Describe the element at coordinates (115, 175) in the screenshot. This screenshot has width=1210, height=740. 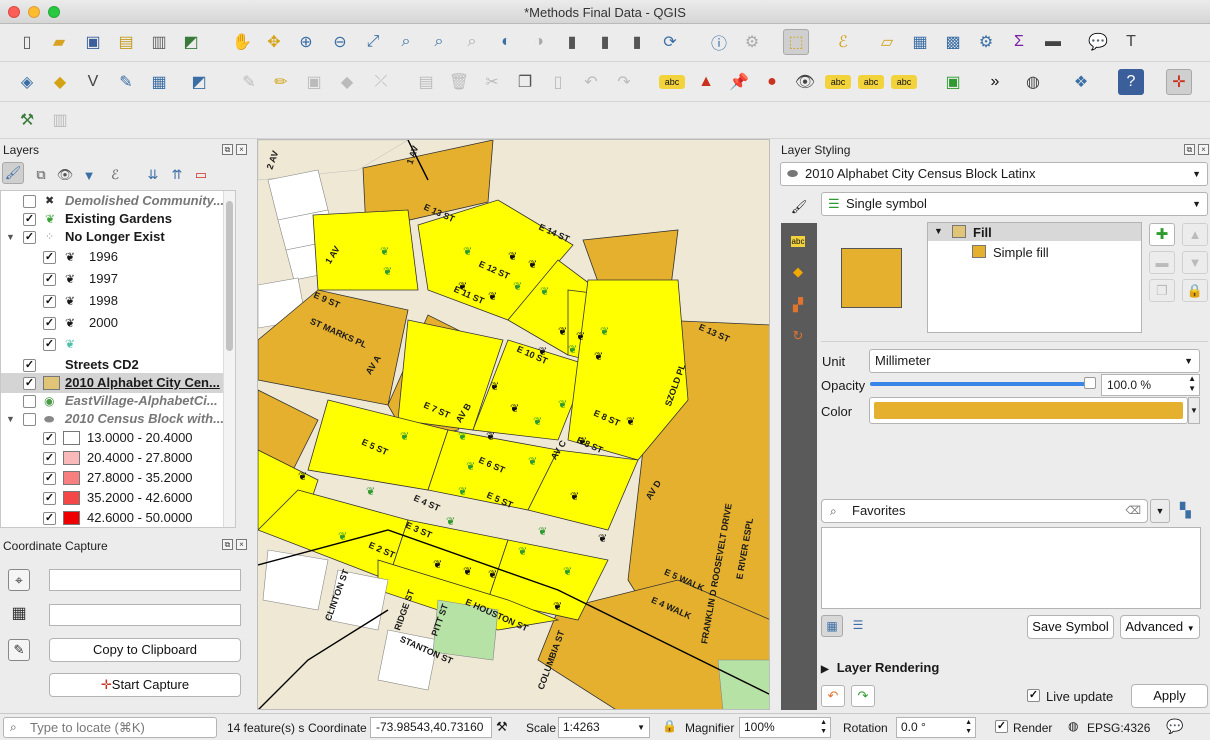
I see `filter-expression-icon: ℰ` at that location.